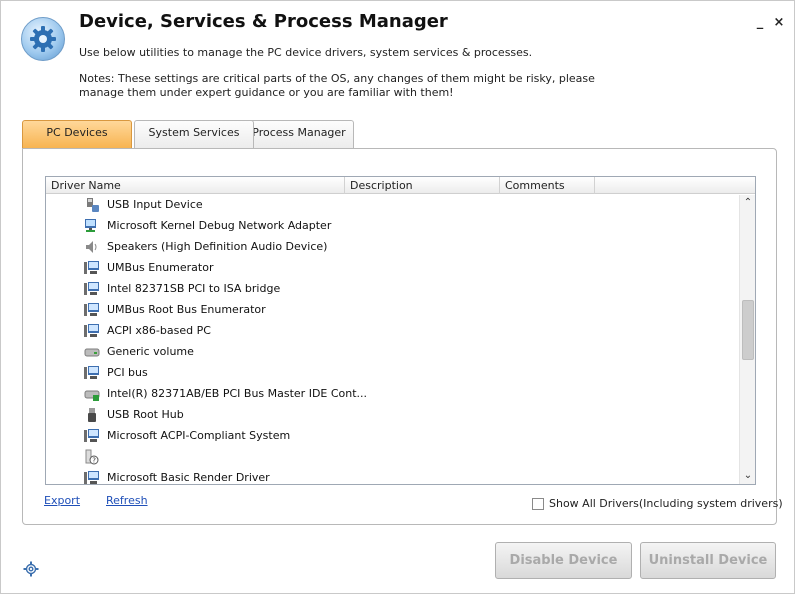 This screenshot has width=795, height=594. I want to click on drive-icon, so click(92, 352).